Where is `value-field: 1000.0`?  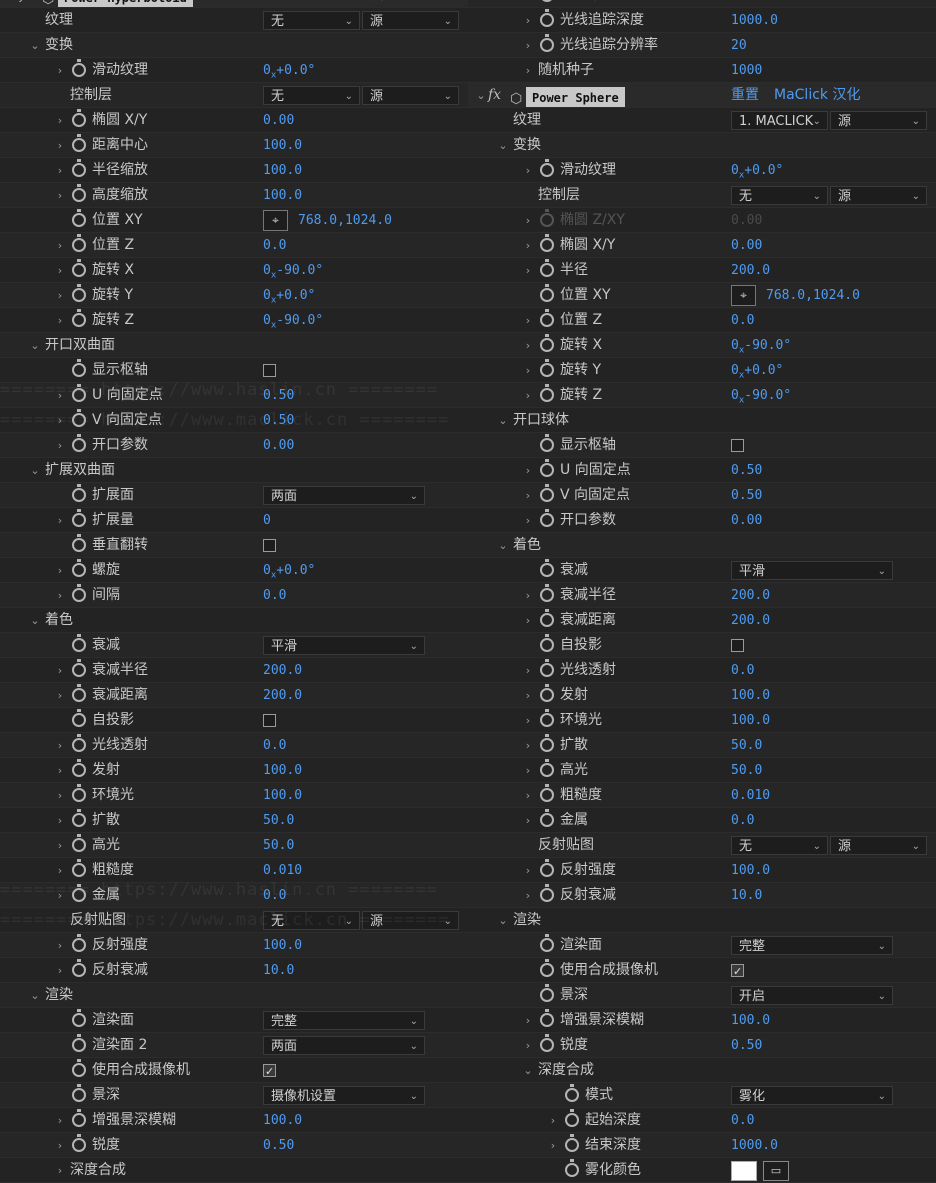 value-field: 1000.0 is located at coordinates (754, 1145).